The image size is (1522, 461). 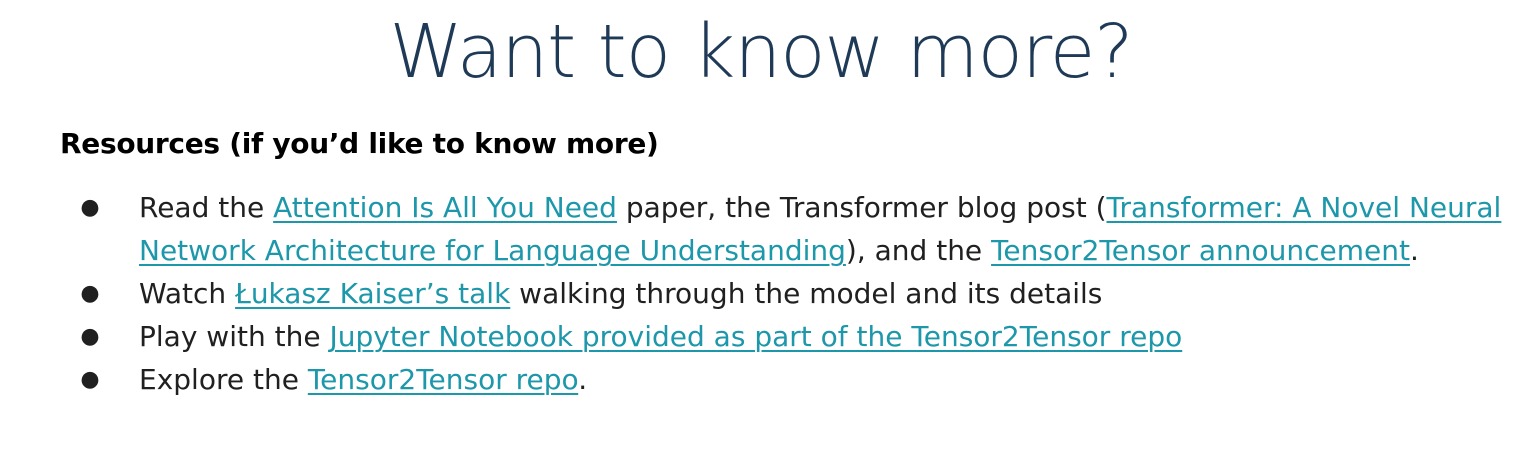 What do you see at coordinates (761, 52) in the screenshot?
I see `slide-title: Want to know more?` at bounding box center [761, 52].